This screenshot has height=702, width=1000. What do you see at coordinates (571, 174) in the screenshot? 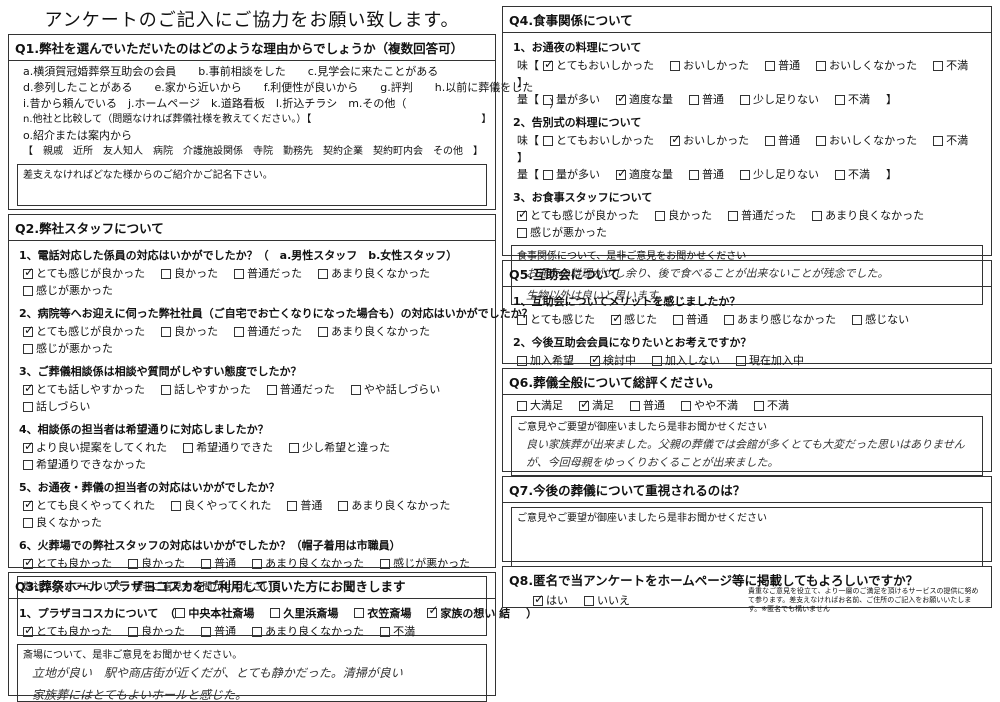
I see `checkbox-option: 量が多い` at bounding box center [571, 174].